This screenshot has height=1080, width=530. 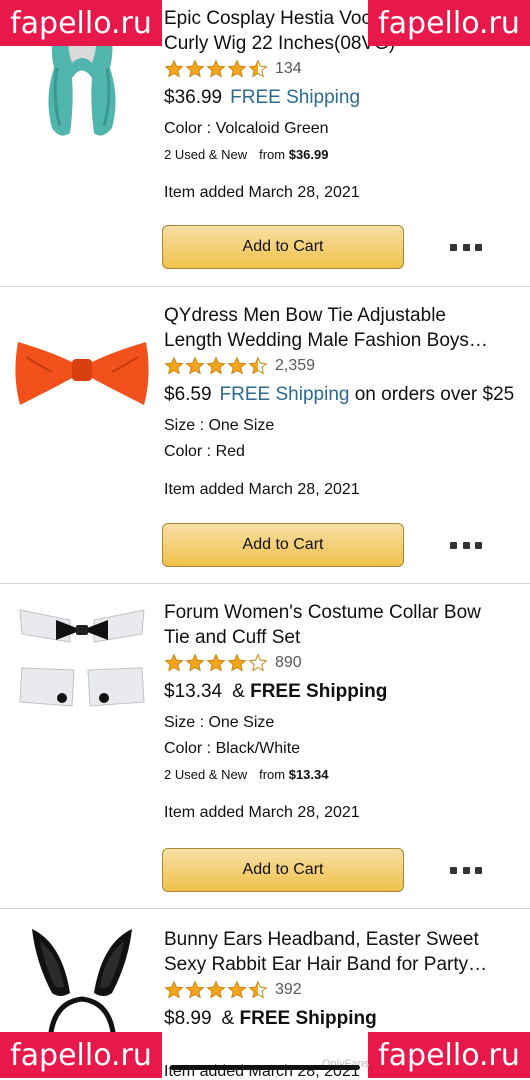 What do you see at coordinates (434, 394) in the screenshot?
I see `shipping-condition: on orders over $25` at bounding box center [434, 394].